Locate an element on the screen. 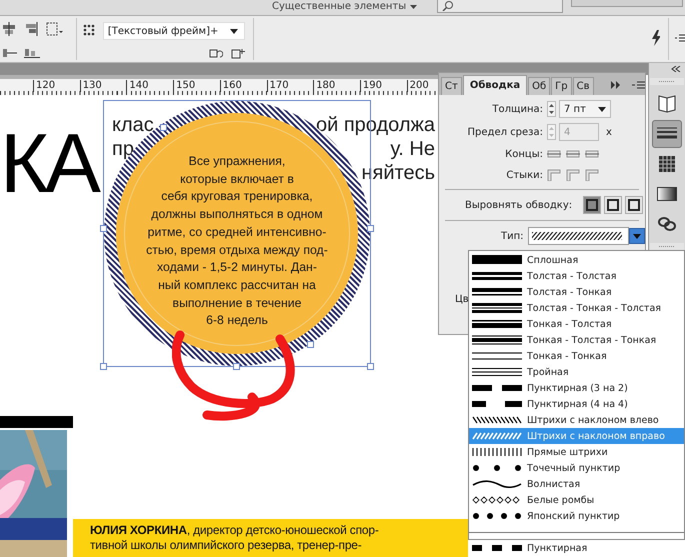 The height and width of the screenshot is (557, 685). menu-item: Толстая - Тонкая - Толстая is located at coordinates (576, 308).